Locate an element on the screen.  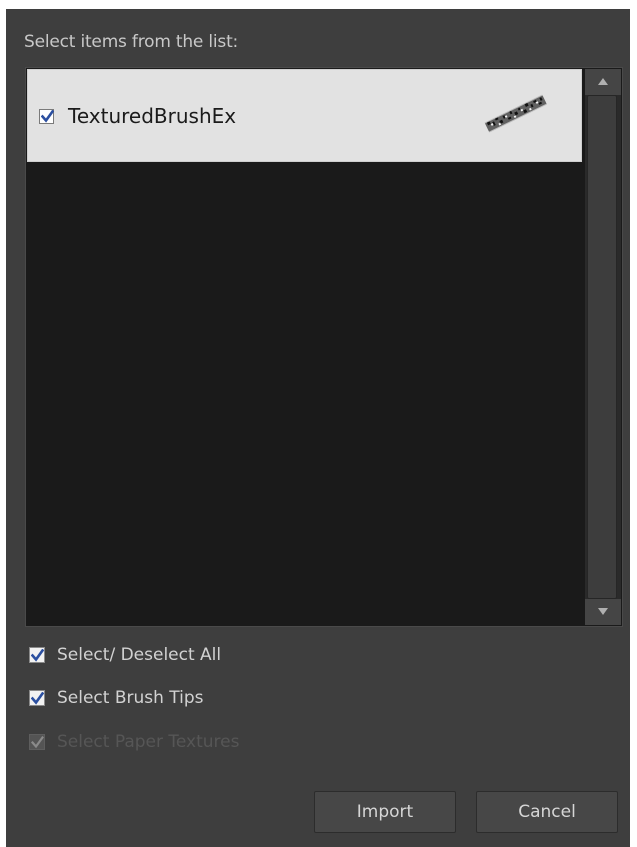
arrow-down-icon is located at coordinates (603, 611).